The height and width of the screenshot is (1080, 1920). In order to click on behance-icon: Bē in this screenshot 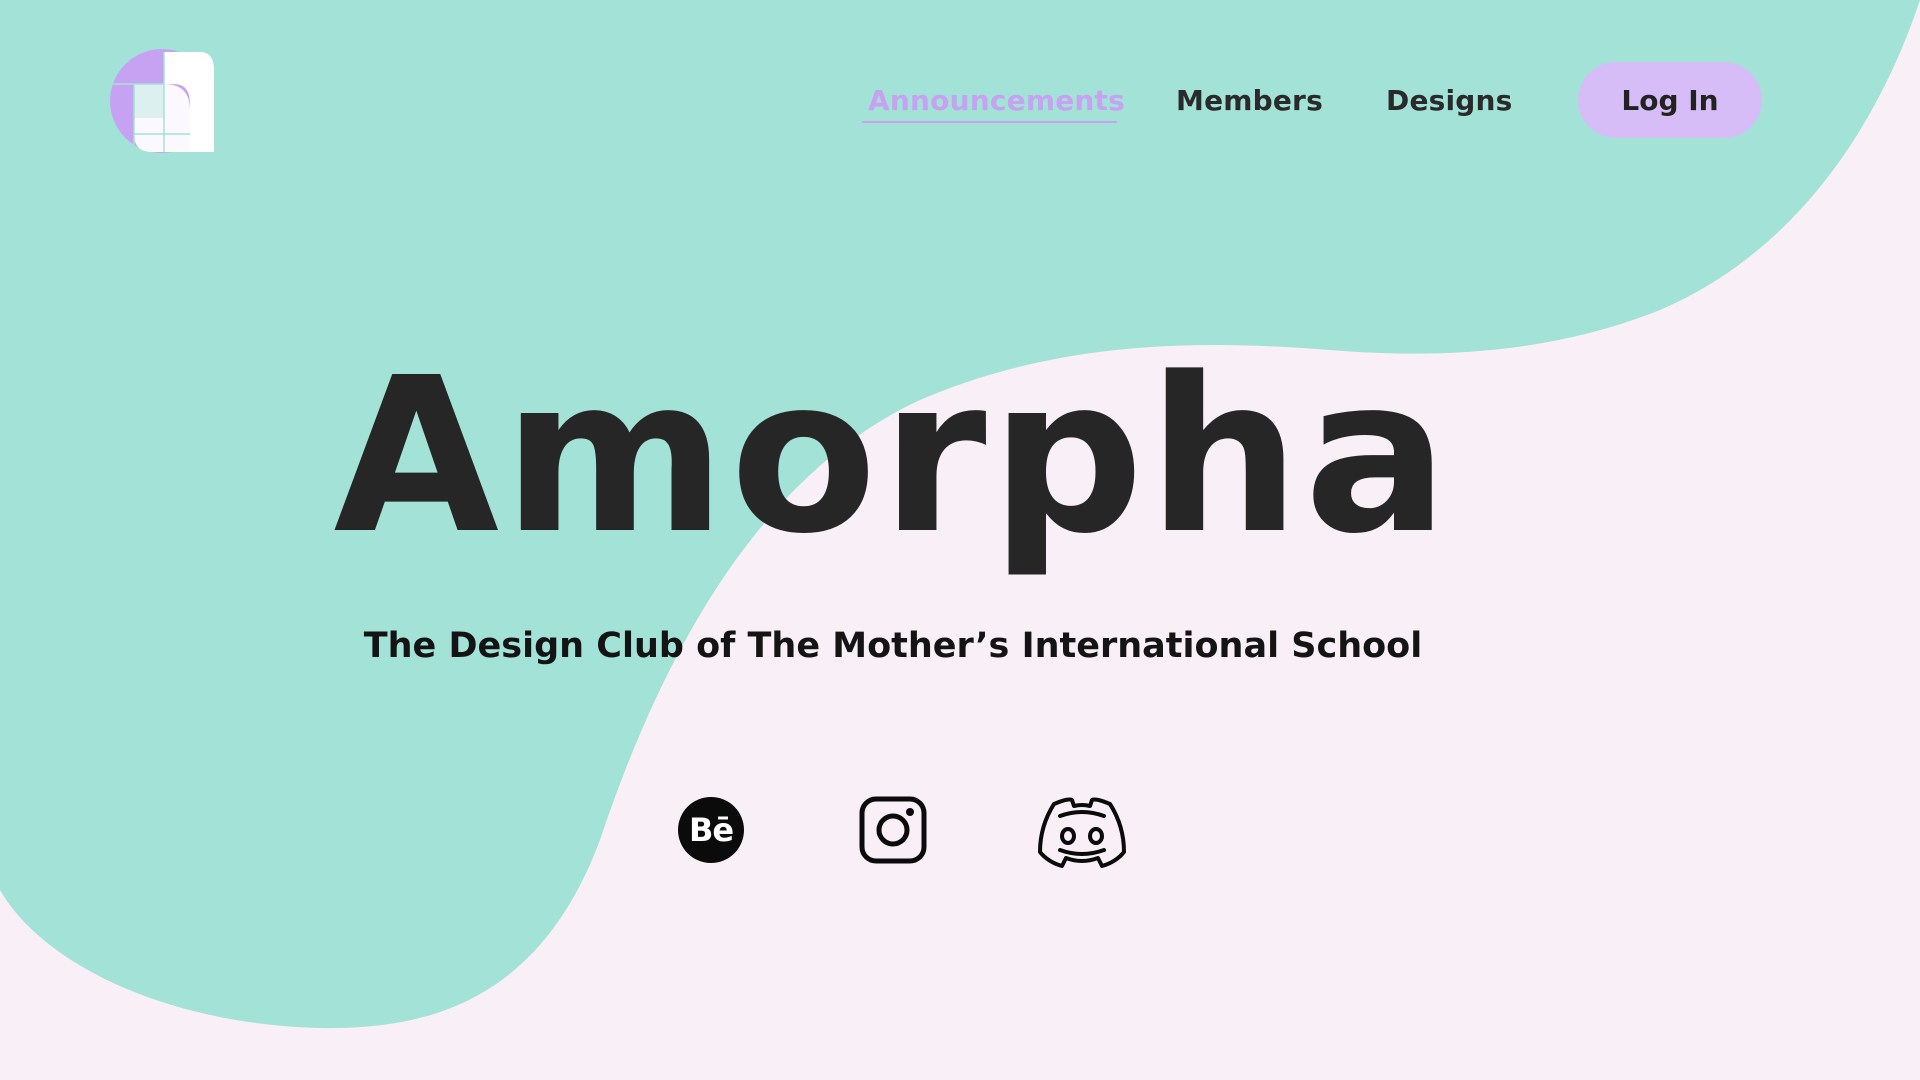, I will do `click(711, 830)`.